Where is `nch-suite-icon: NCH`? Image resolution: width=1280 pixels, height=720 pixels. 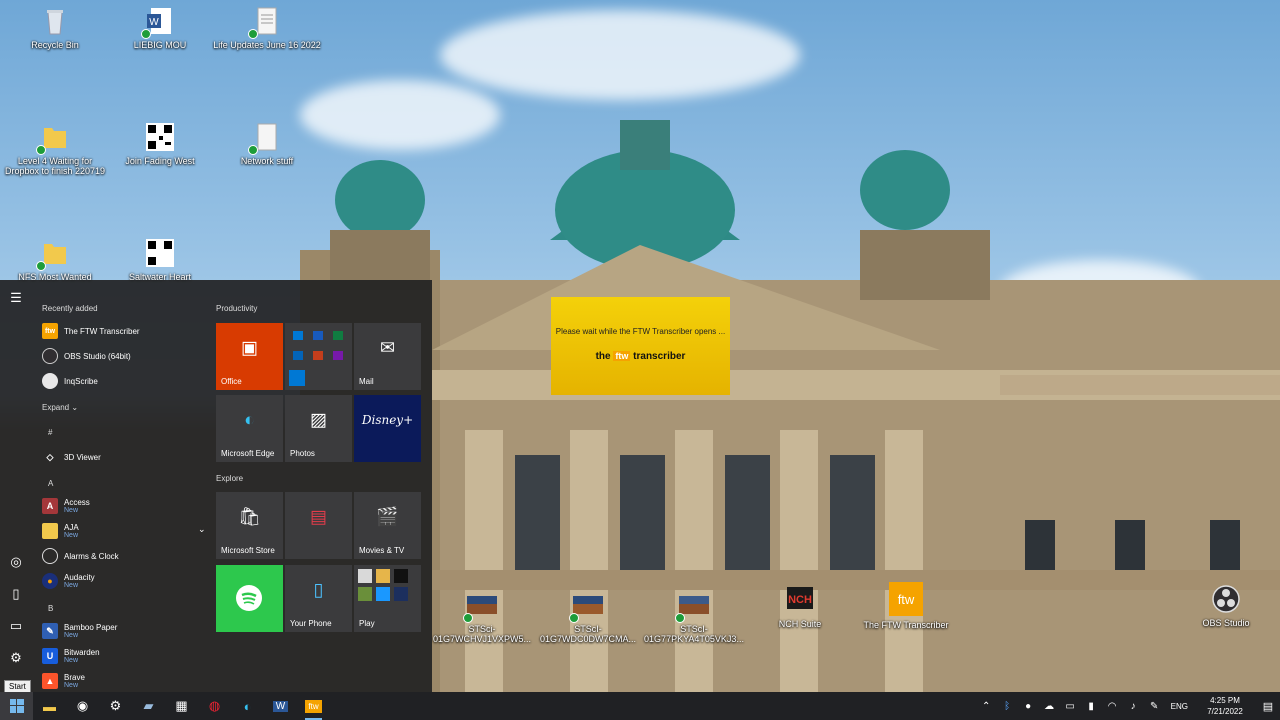
nch-suite-icon: NCH is located at coordinates (800, 600).